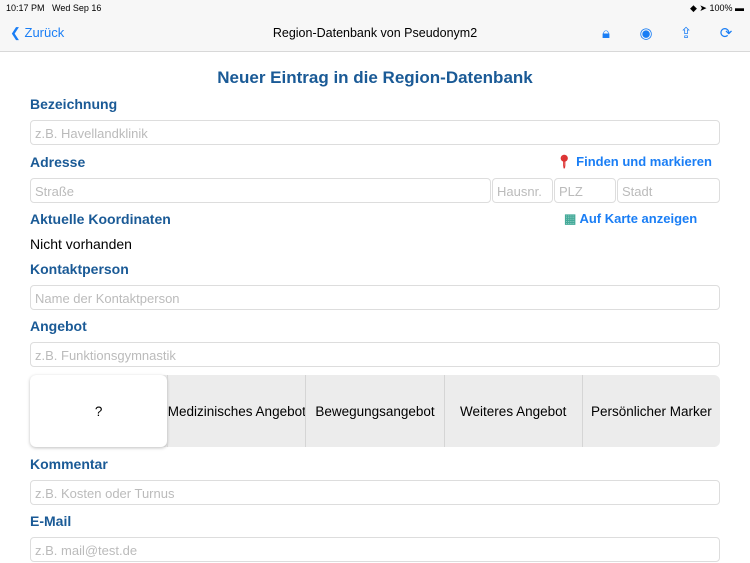 The height and width of the screenshot is (563, 750). Describe the element at coordinates (58, 326) in the screenshot. I see `angebot-label: Angebot` at that location.